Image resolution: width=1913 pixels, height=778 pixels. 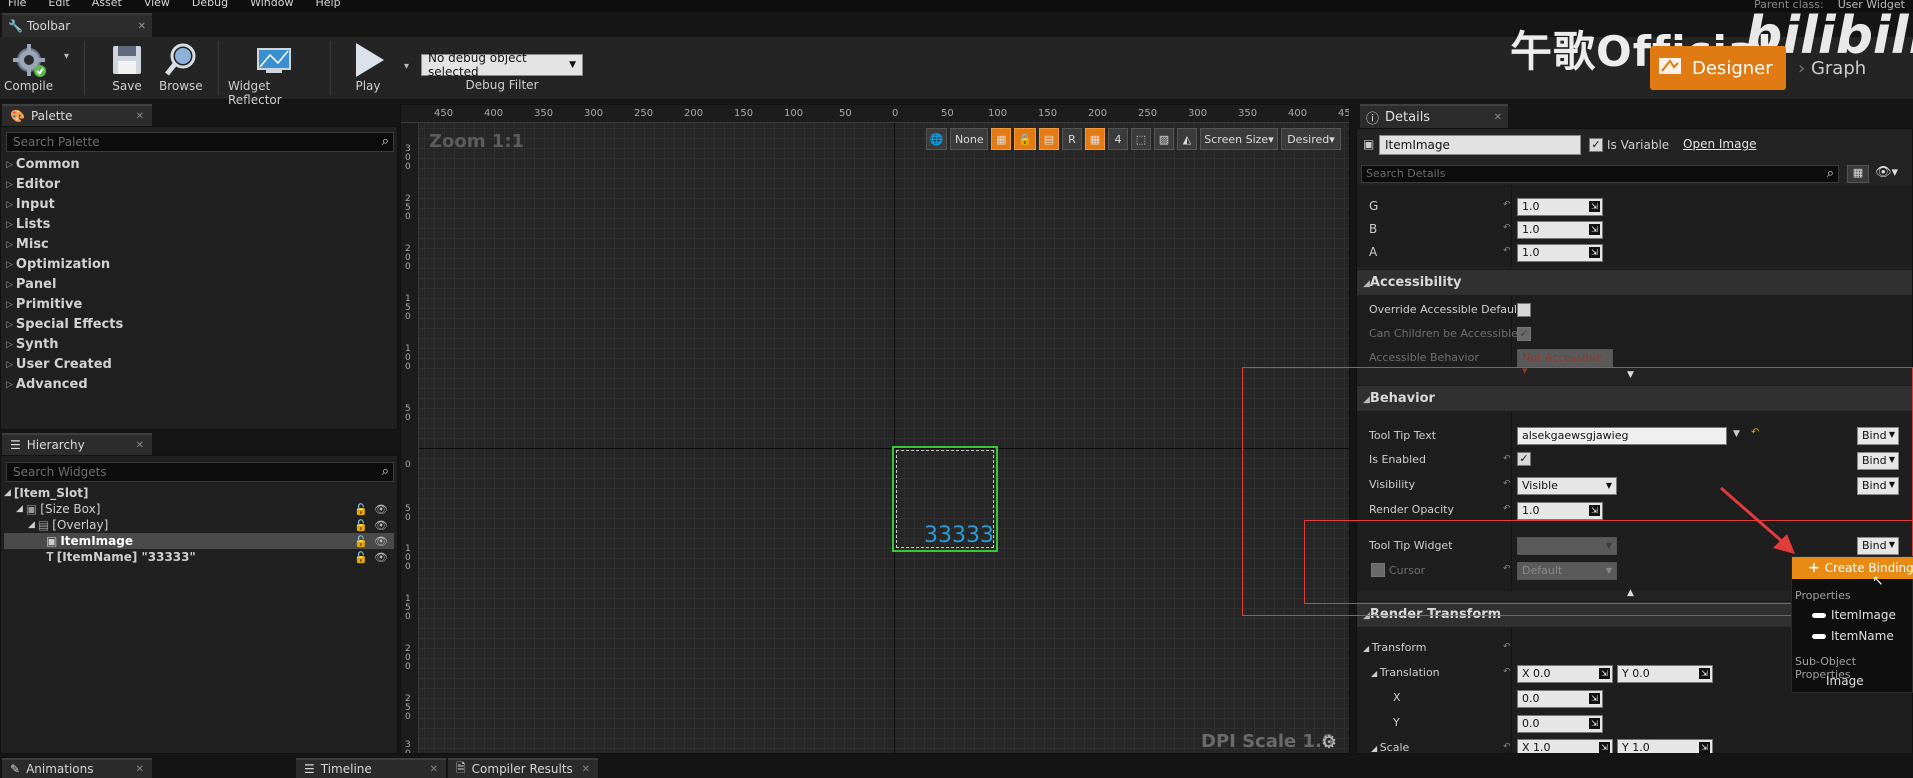 I want to click on respect-locks-toggle: R, so click(x=1072, y=139).